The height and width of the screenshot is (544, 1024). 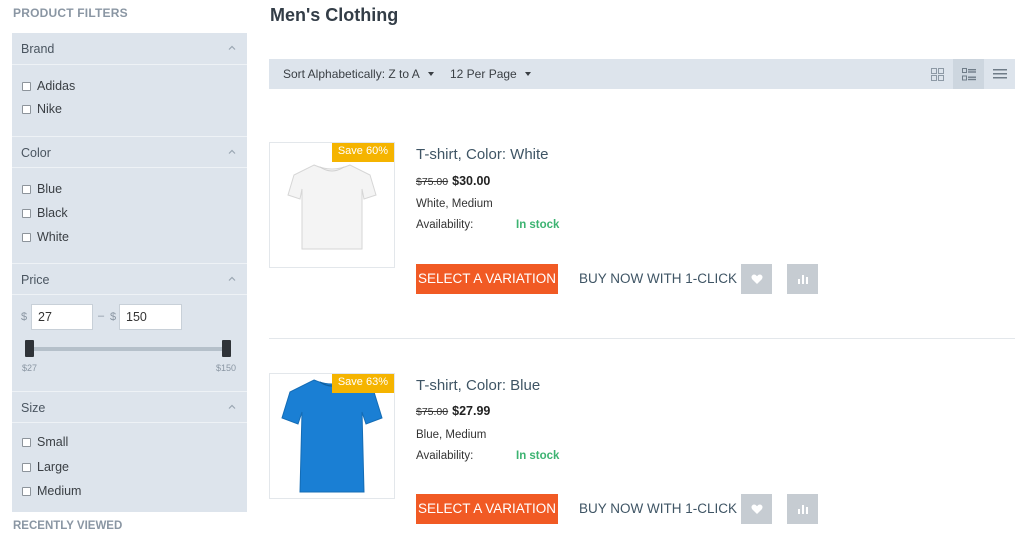 What do you see at coordinates (128, 349) in the screenshot?
I see `price-slider-track` at bounding box center [128, 349].